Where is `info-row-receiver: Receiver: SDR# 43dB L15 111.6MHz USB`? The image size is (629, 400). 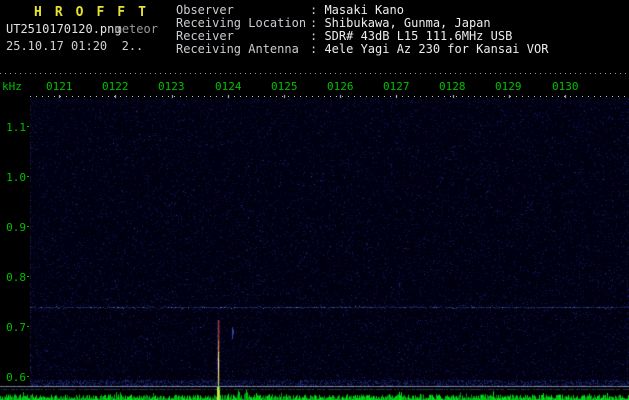
info-row-receiver: Receiver: SDR# 43dB L15 111.6MHz USB is located at coordinates (362, 35).